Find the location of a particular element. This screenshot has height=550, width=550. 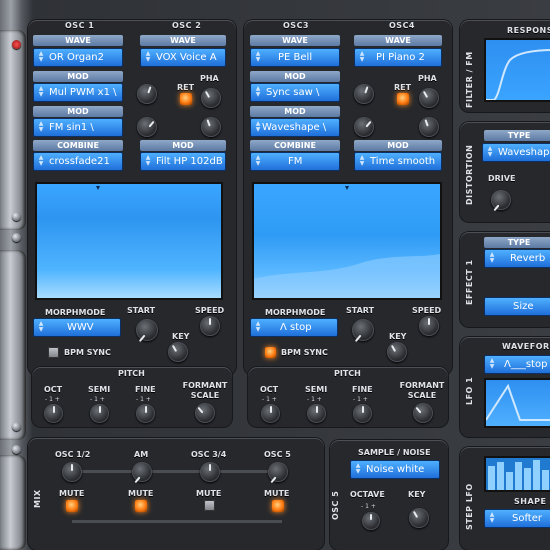

lfo-waveform-select: ▲ ▼ Λ___stop is located at coordinates (517, 364).